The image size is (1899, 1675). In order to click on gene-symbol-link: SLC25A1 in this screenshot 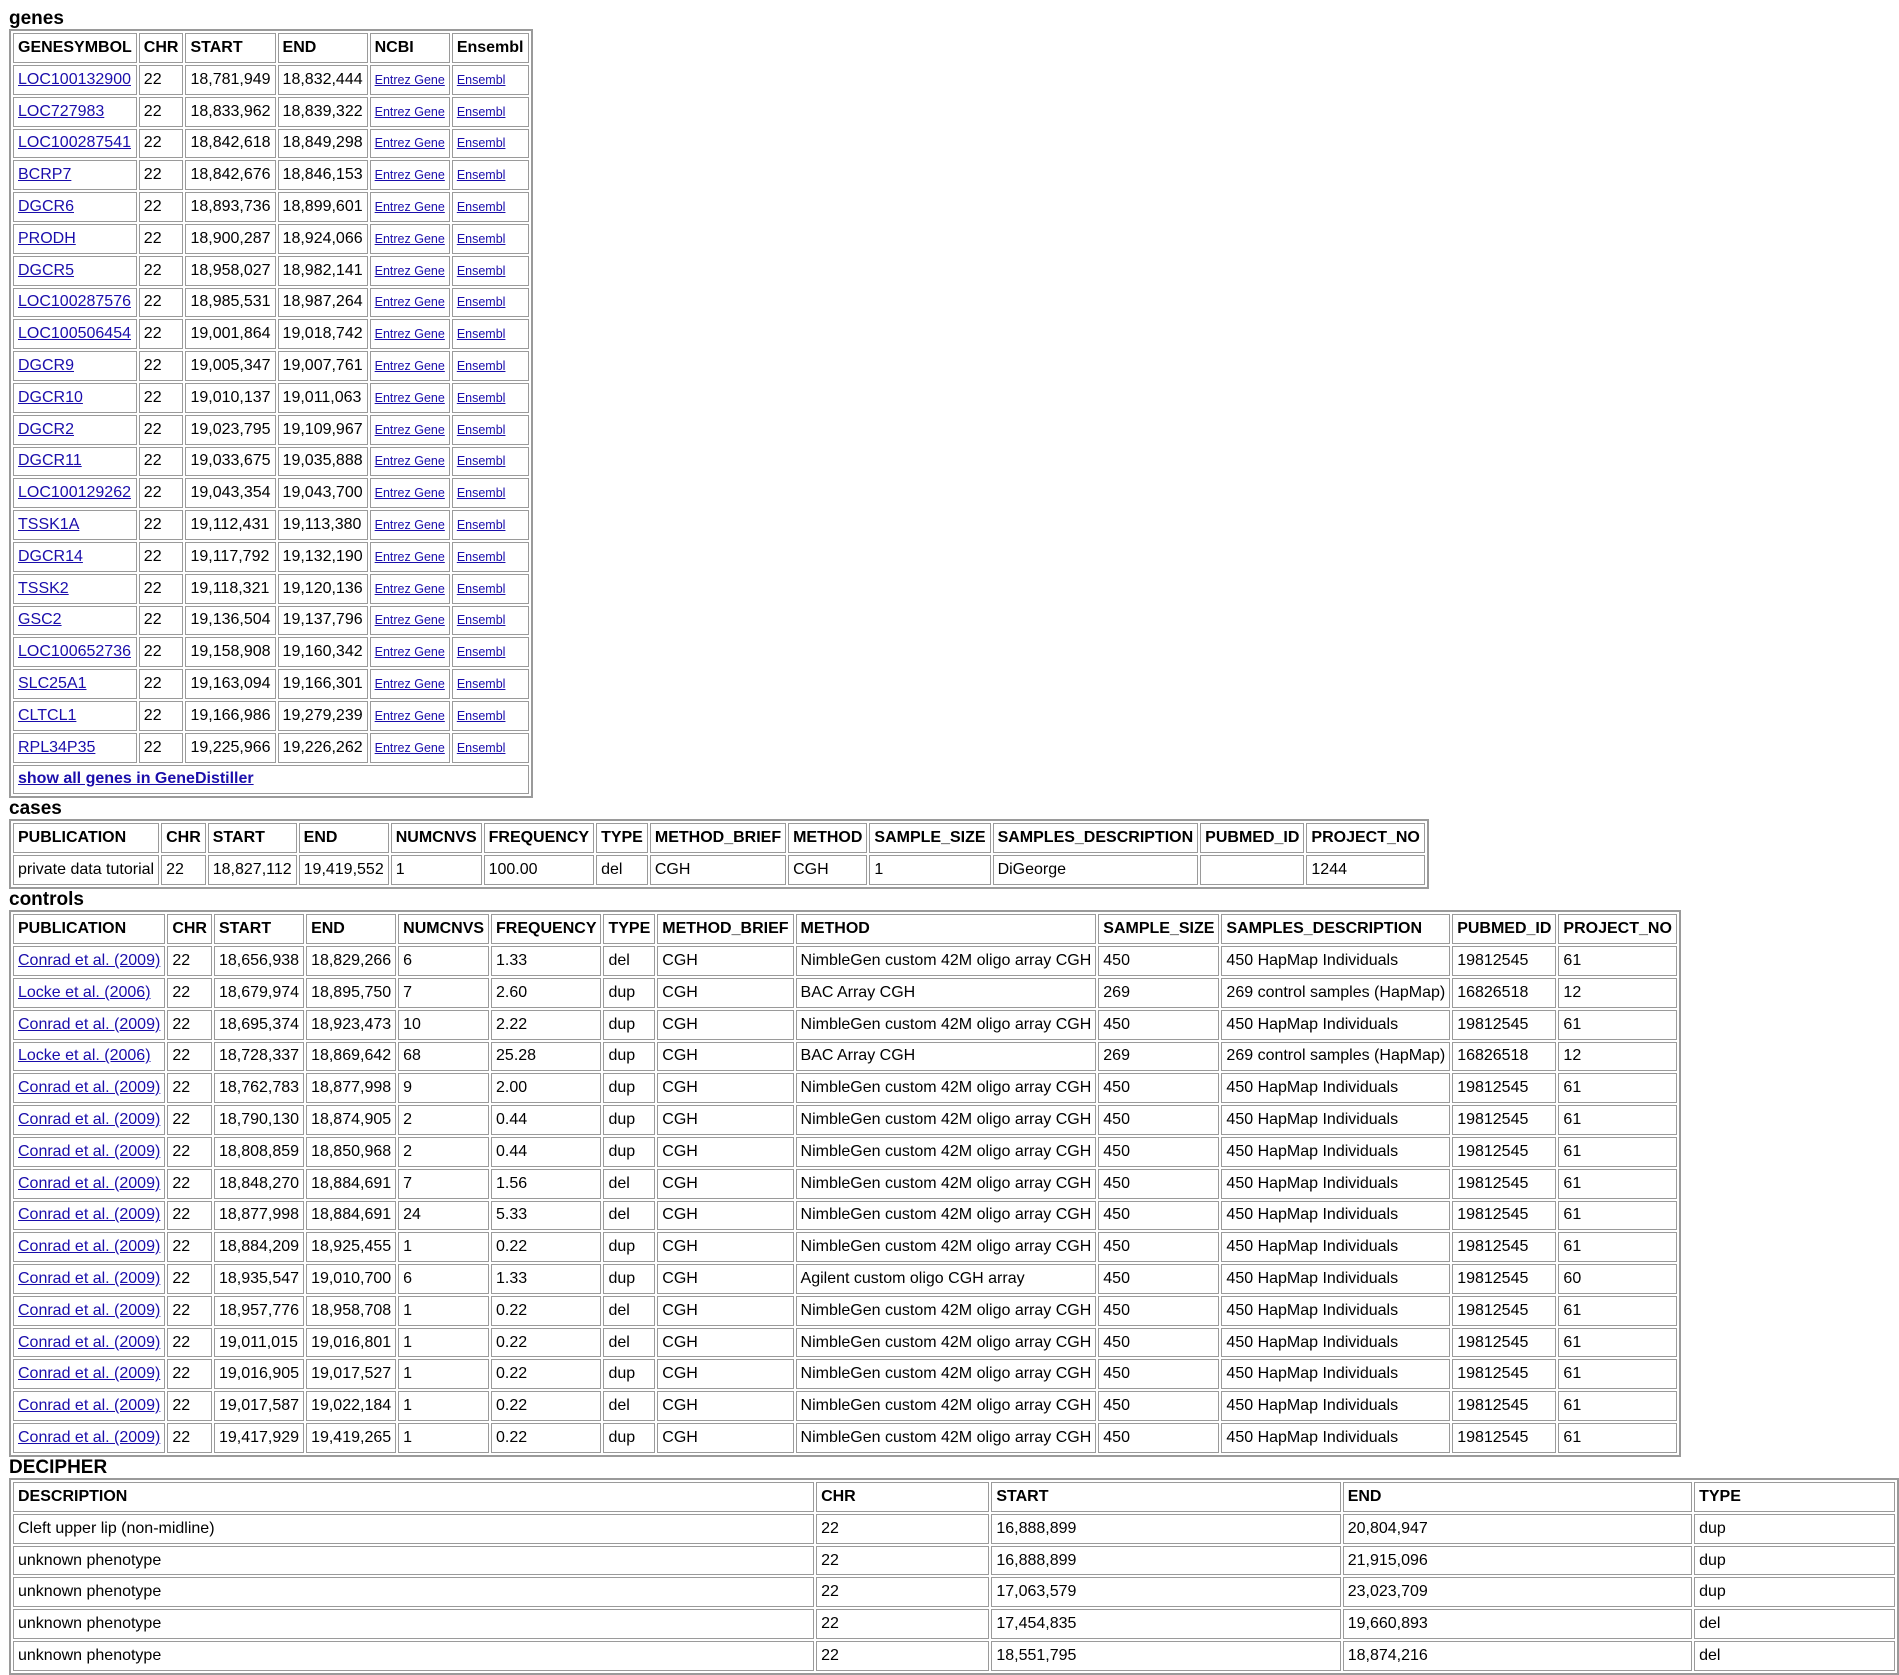, I will do `click(52, 683)`.